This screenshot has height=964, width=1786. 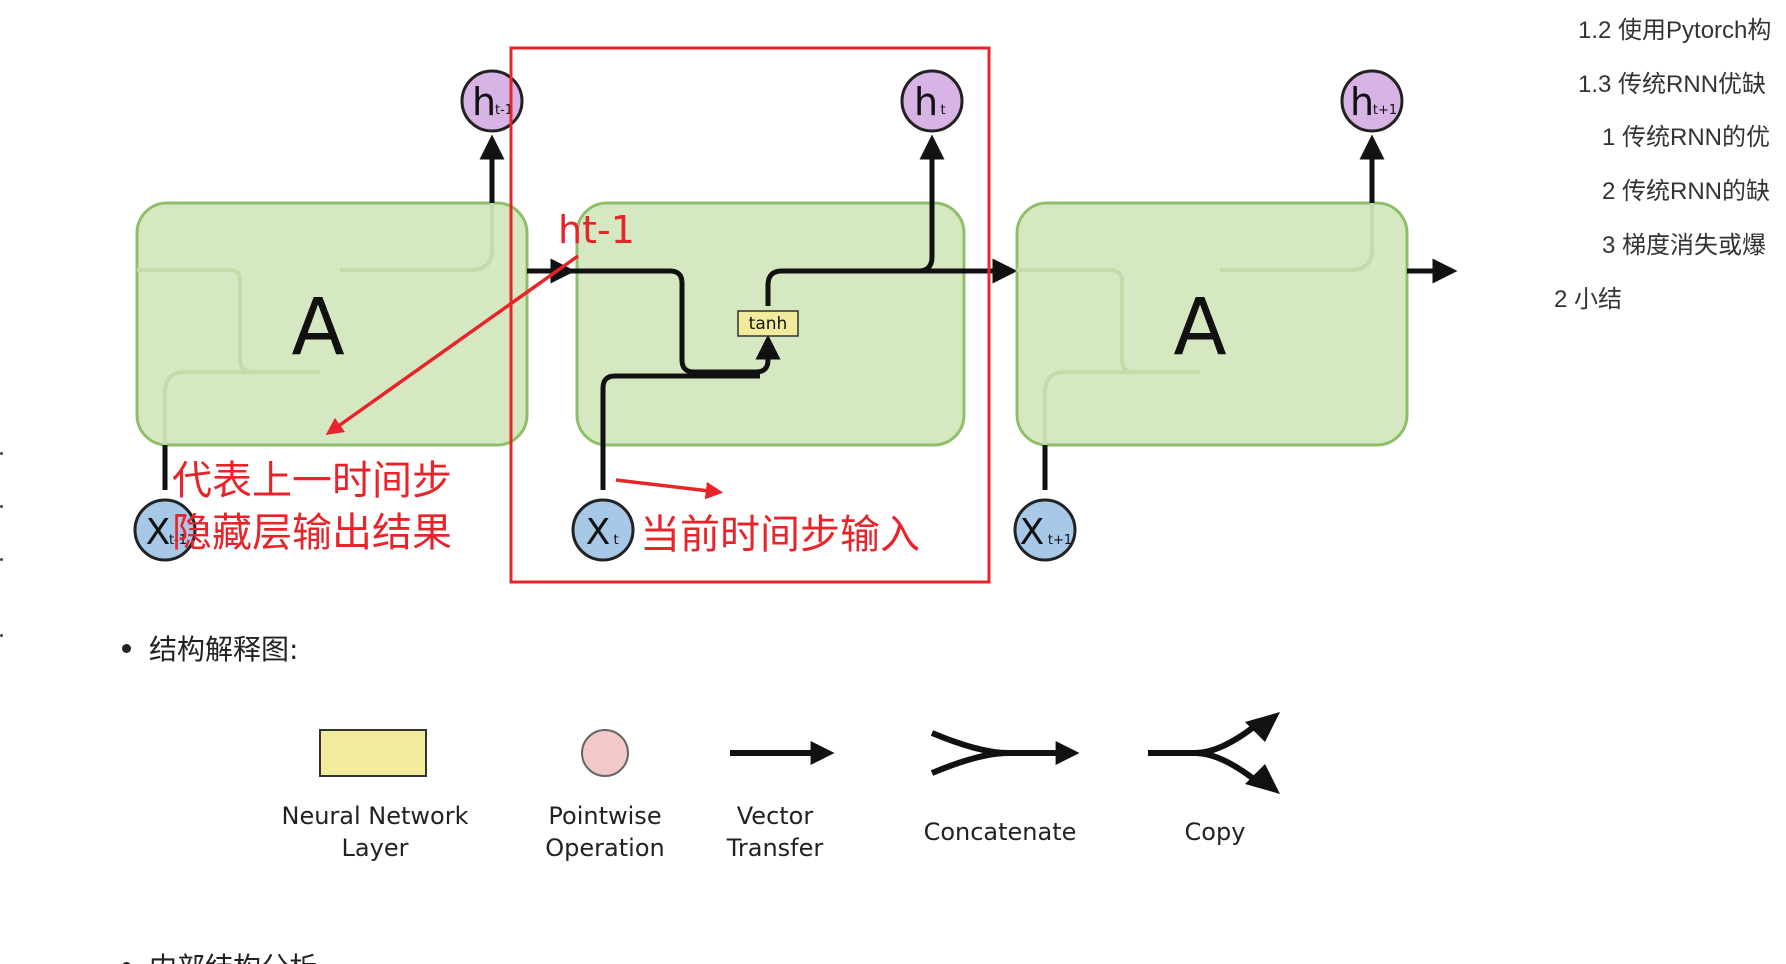 I want to click on bullet-structure-explain: 结构解释图:, so click(x=210, y=648).